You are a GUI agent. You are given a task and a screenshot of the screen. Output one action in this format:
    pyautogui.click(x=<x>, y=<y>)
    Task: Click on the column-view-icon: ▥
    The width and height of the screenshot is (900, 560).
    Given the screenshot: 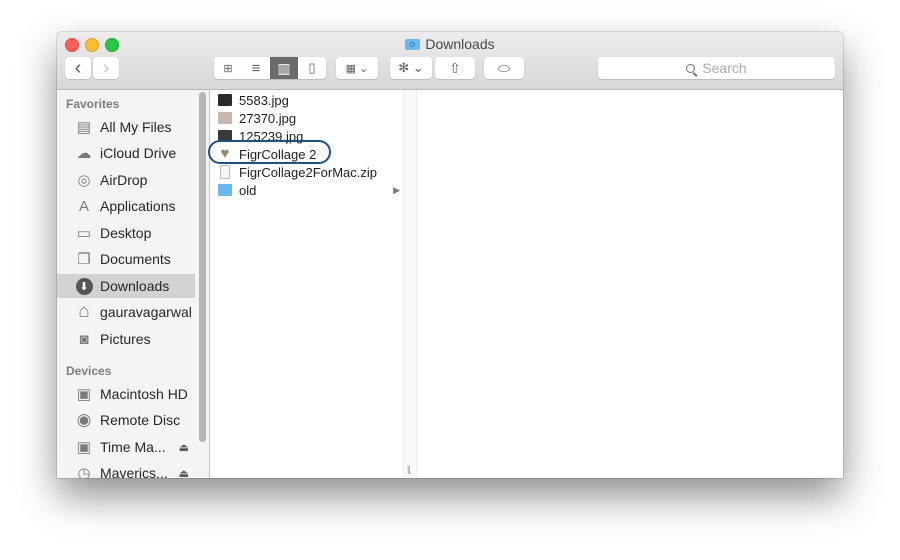 What is the action you would take?
    pyautogui.click(x=284, y=67)
    